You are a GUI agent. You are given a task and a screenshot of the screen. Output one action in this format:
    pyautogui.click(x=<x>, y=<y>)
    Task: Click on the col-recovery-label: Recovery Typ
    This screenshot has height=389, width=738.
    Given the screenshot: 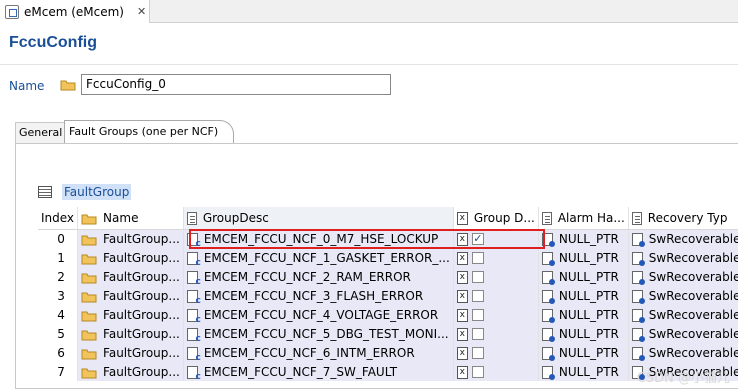 What is the action you would take?
    pyautogui.click(x=687, y=217)
    